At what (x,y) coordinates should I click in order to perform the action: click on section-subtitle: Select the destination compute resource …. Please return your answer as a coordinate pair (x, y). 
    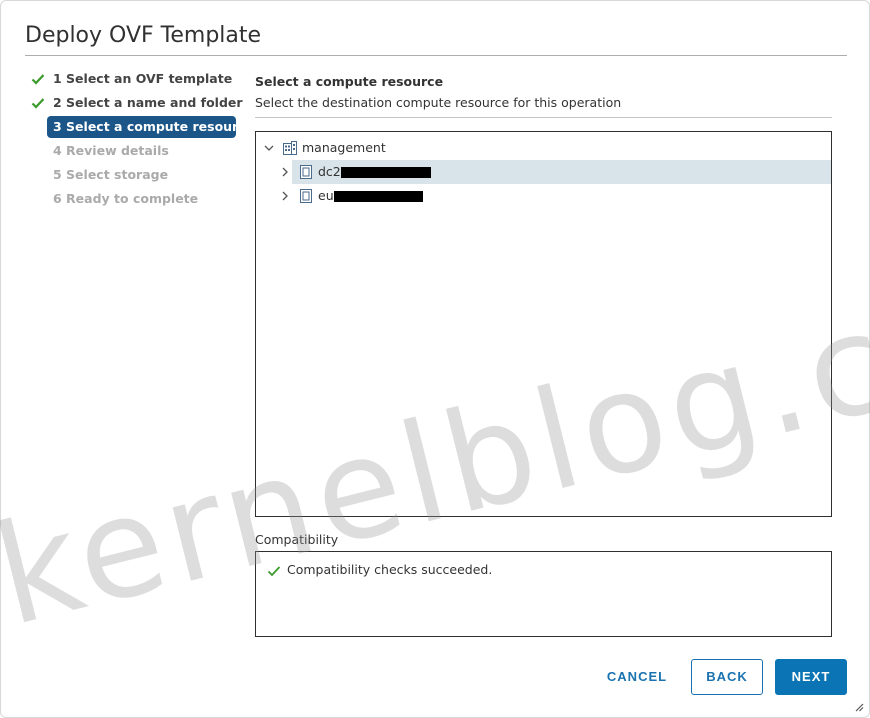
    Looking at the image, I should click on (438, 102).